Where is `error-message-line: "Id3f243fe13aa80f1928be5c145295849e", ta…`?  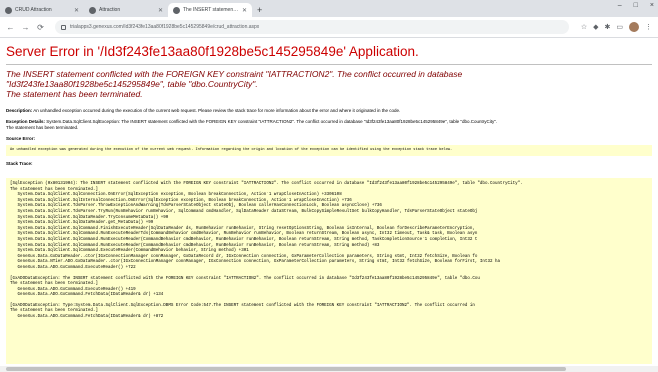
error-message-line: "Id3f243fe13aa80f1928be5c145295849e", ta… is located at coordinates (132, 84).